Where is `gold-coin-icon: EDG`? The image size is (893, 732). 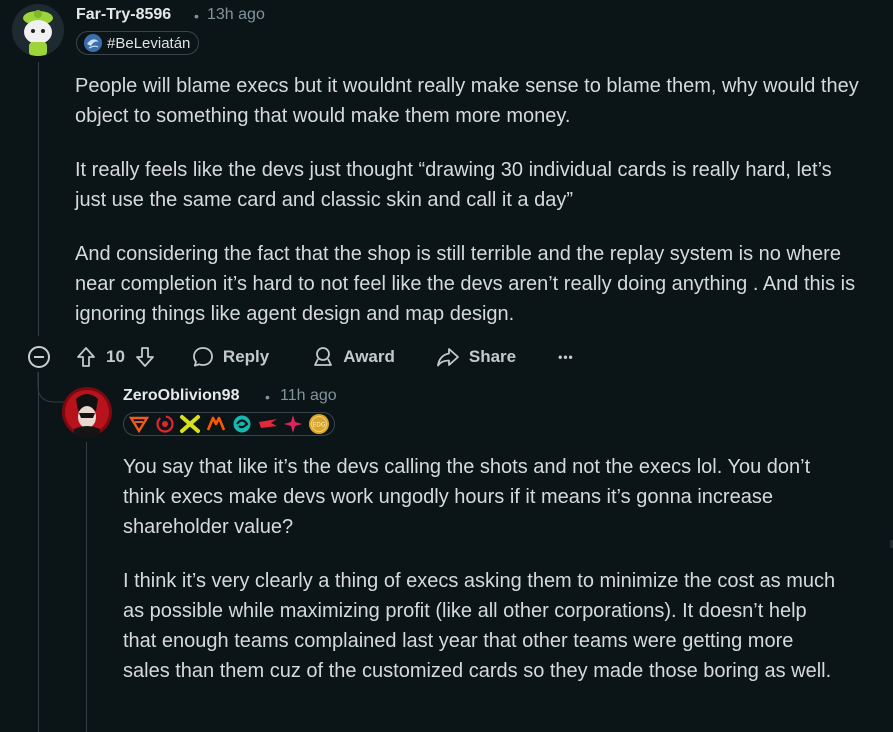 gold-coin-icon: EDG is located at coordinates (318, 424).